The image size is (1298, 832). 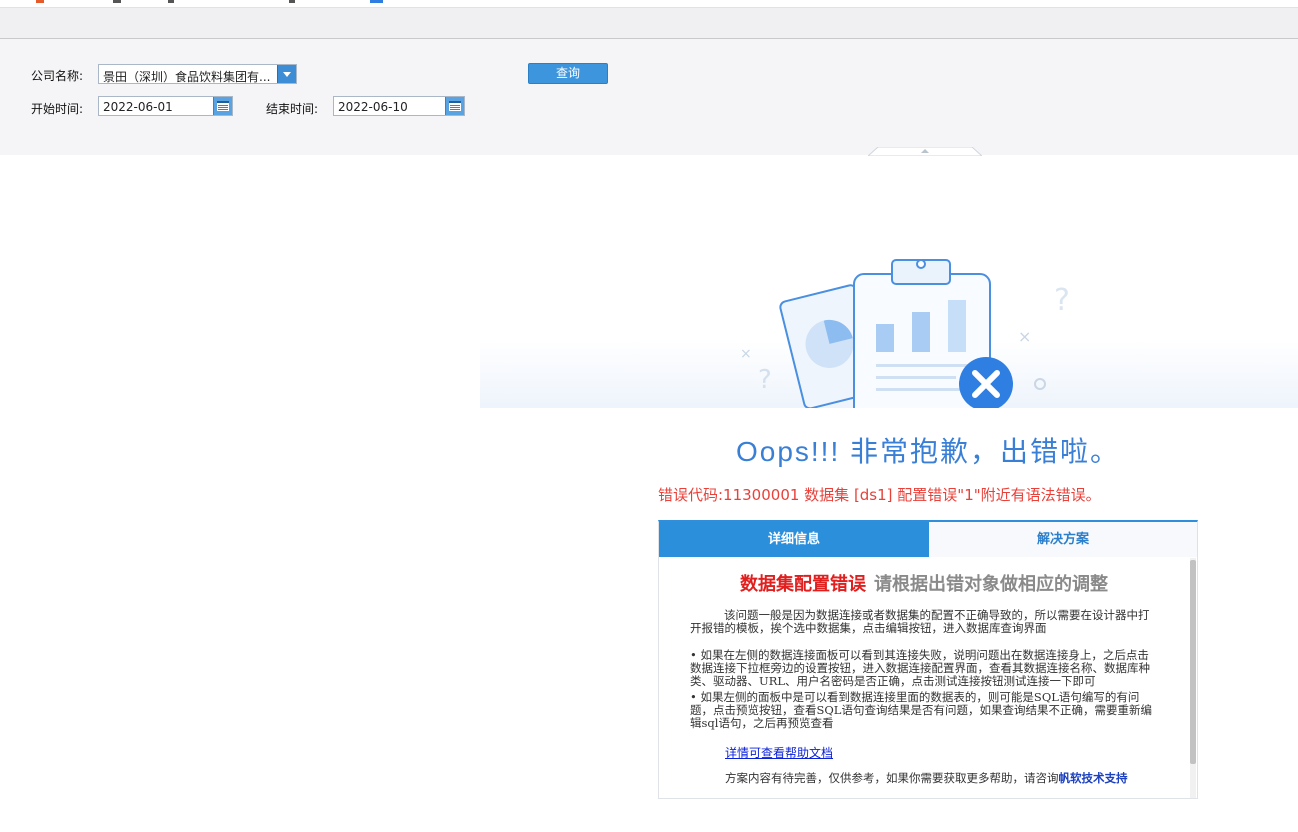 What do you see at coordinates (905, 333) in the screenshot?
I see `error-illustration-icon: × ? ? ×` at bounding box center [905, 333].